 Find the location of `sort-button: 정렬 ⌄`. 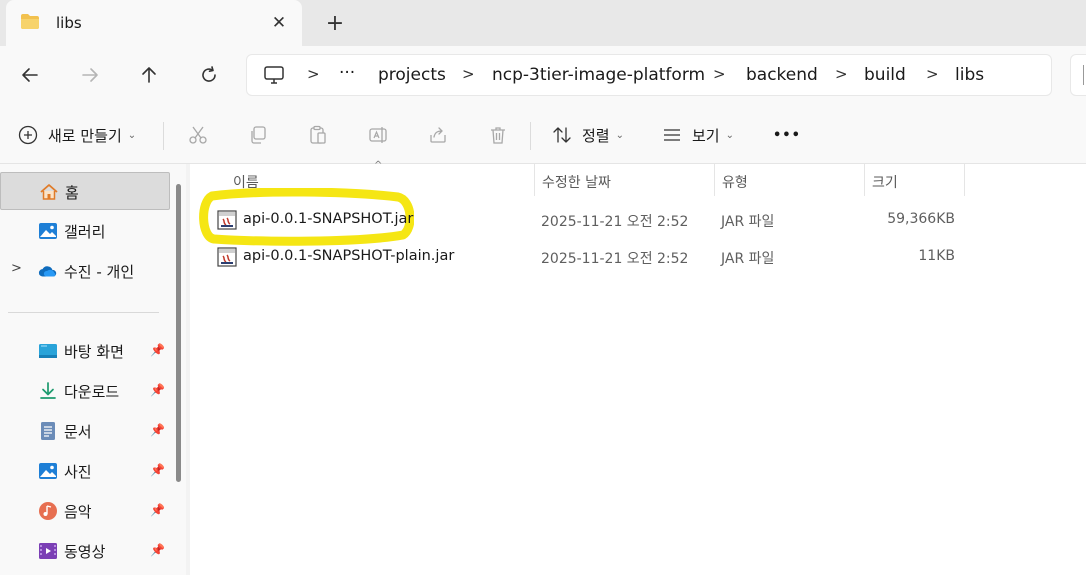

sort-button: 정렬 ⌄ is located at coordinates (588, 135).